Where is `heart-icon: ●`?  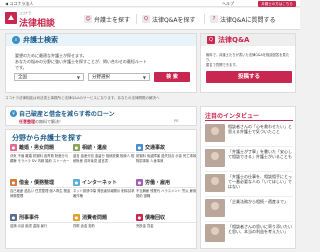 heart-icon: ● is located at coordinates (13, 147).